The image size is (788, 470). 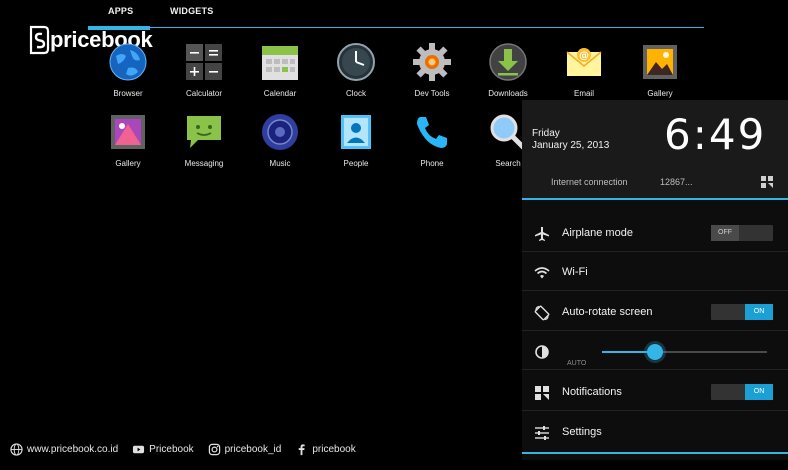 I want to click on panel-bottom-divider, so click(x=655, y=453).